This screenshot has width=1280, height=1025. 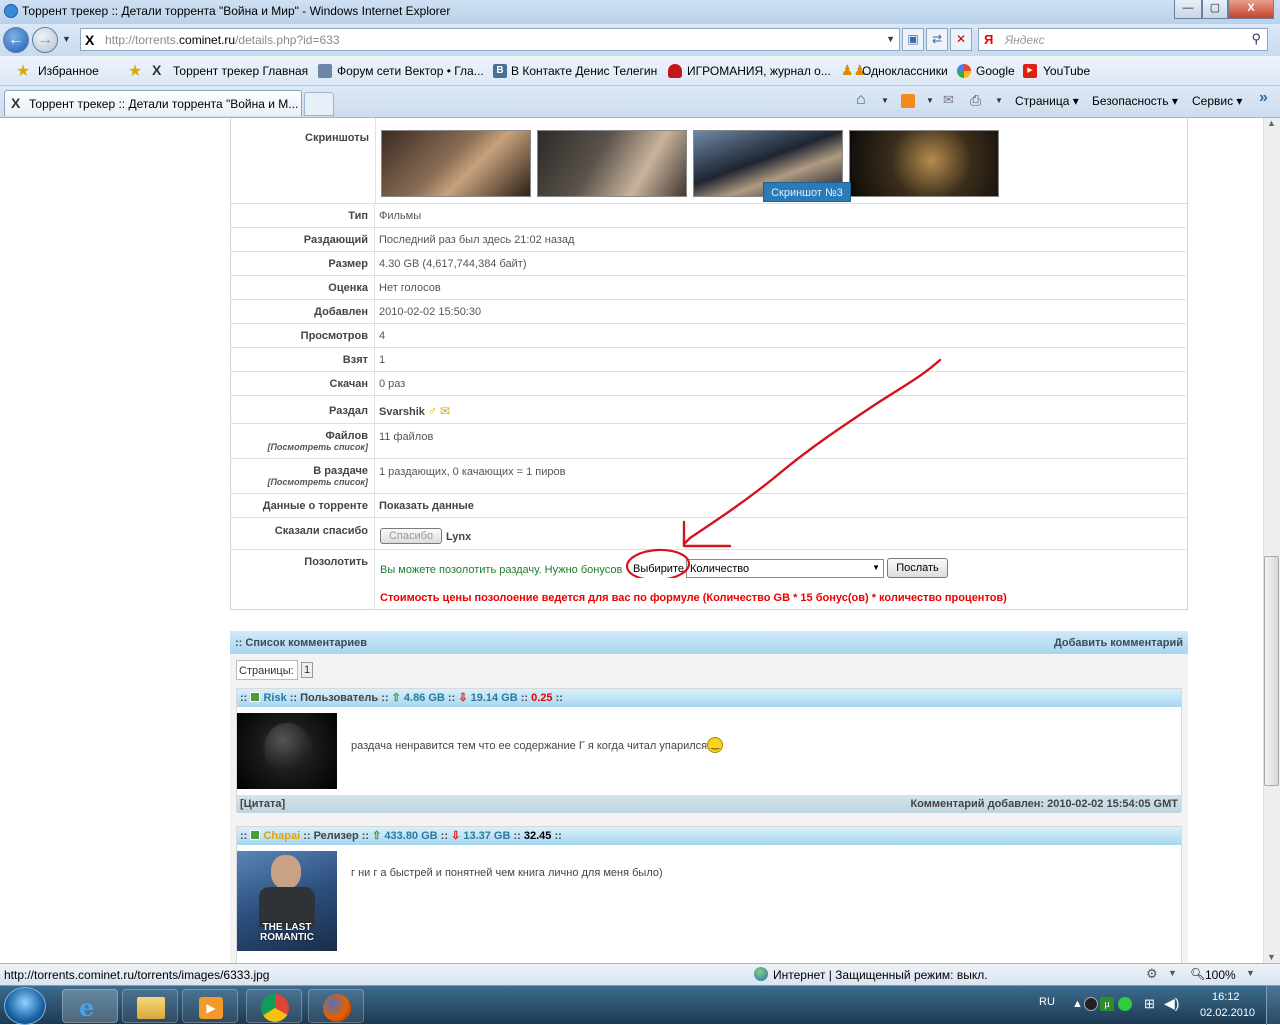 What do you see at coordinates (885, 100) in the screenshot?
I see `home-dropdown-icon: ▼` at bounding box center [885, 100].